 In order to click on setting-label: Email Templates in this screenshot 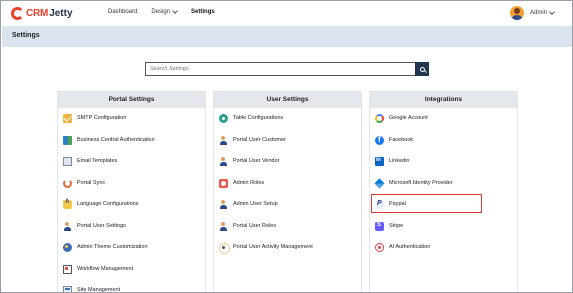, I will do `click(97, 161)`.